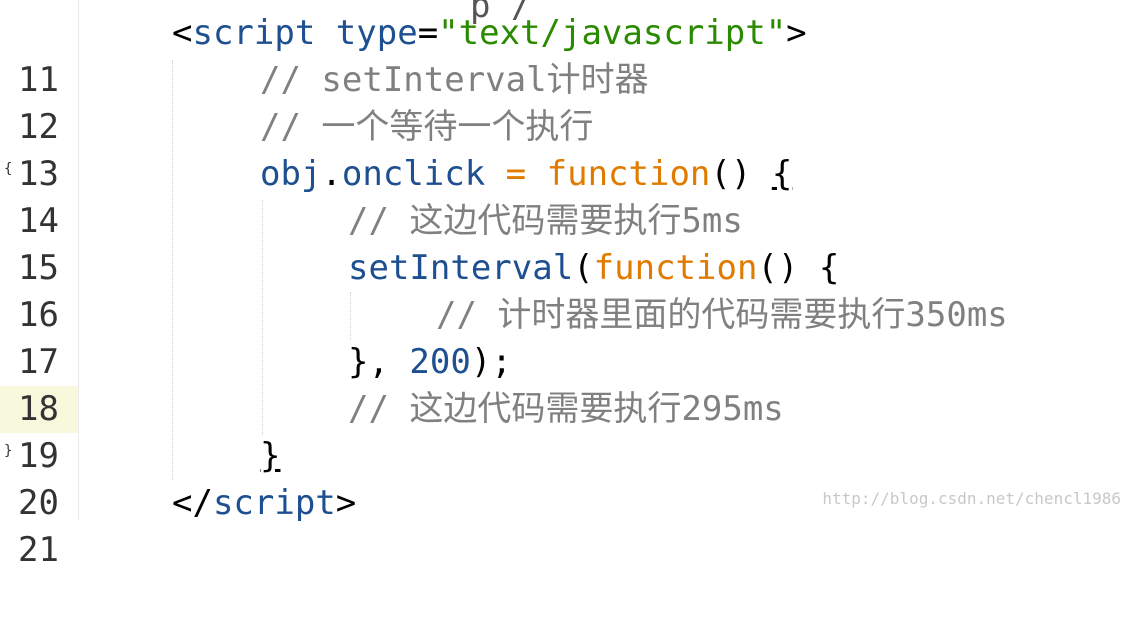 Image resolution: width=1135 pixels, height=621 pixels. Describe the element at coordinates (567, 290) in the screenshot. I see `code-line: 16 setInterval(function() {` at that location.